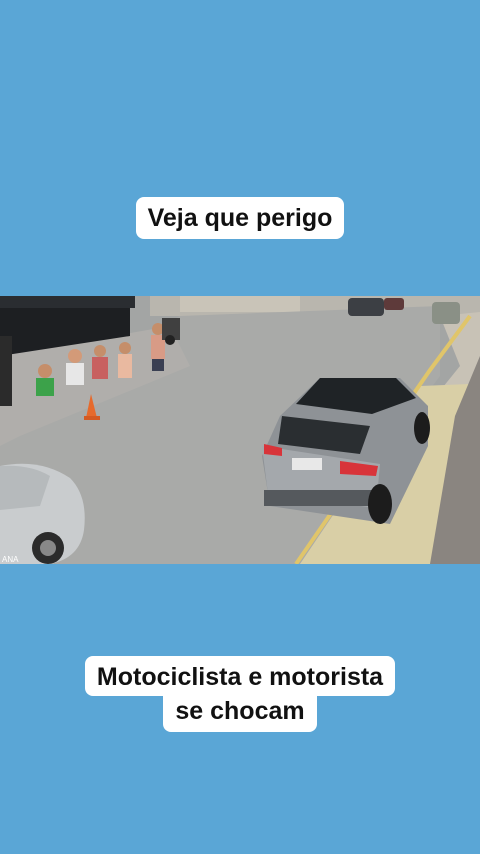 The height and width of the screenshot is (854, 480). I want to click on top-caption-container: Veja que perigo, so click(240, 218).